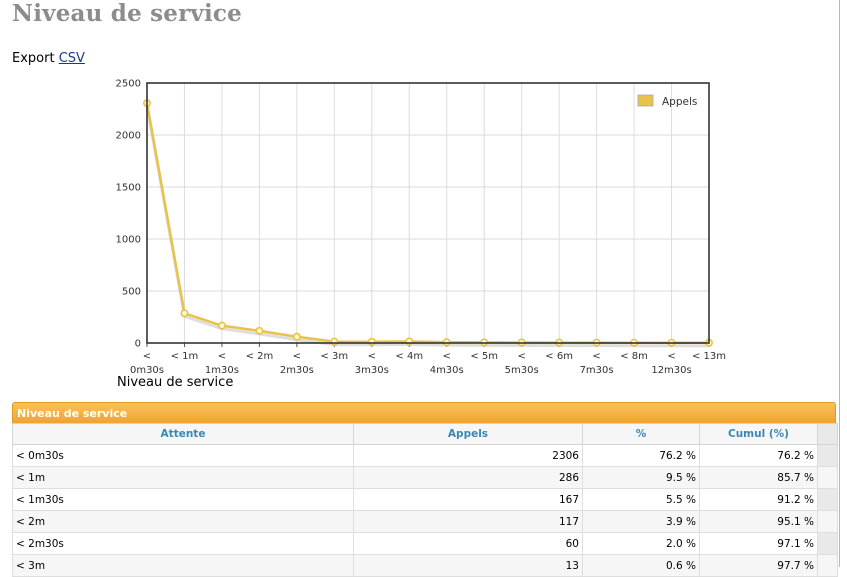 The image size is (847, 577). Describe the element at coordinates (297, 370) in the screenshot. I see `x-tick-label-line2: 2m30s` at that location.